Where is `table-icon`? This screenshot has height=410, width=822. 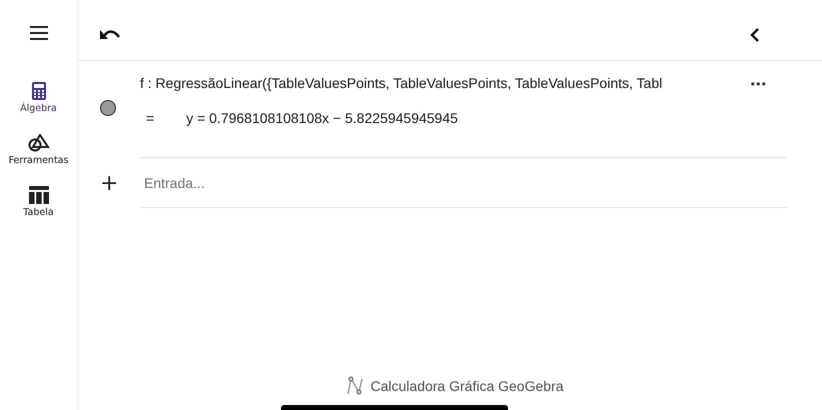
table-icon is located at coordinates (38, 195).